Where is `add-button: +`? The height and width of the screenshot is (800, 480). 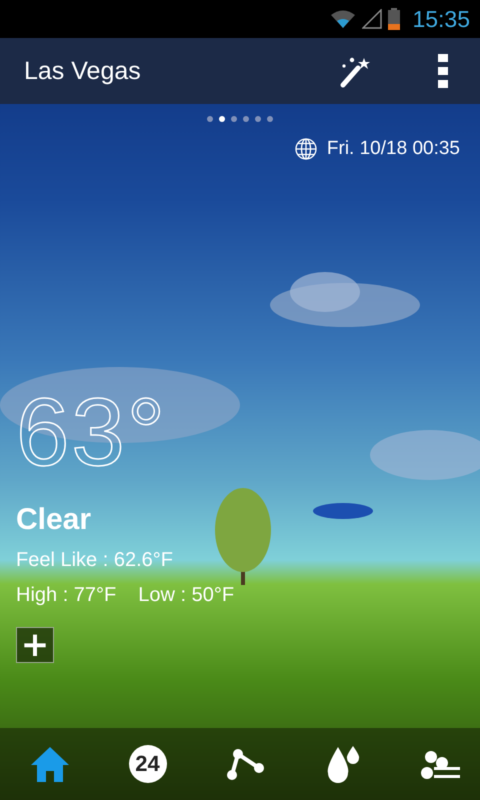 add-button: + is located at coordinates (35, 645).